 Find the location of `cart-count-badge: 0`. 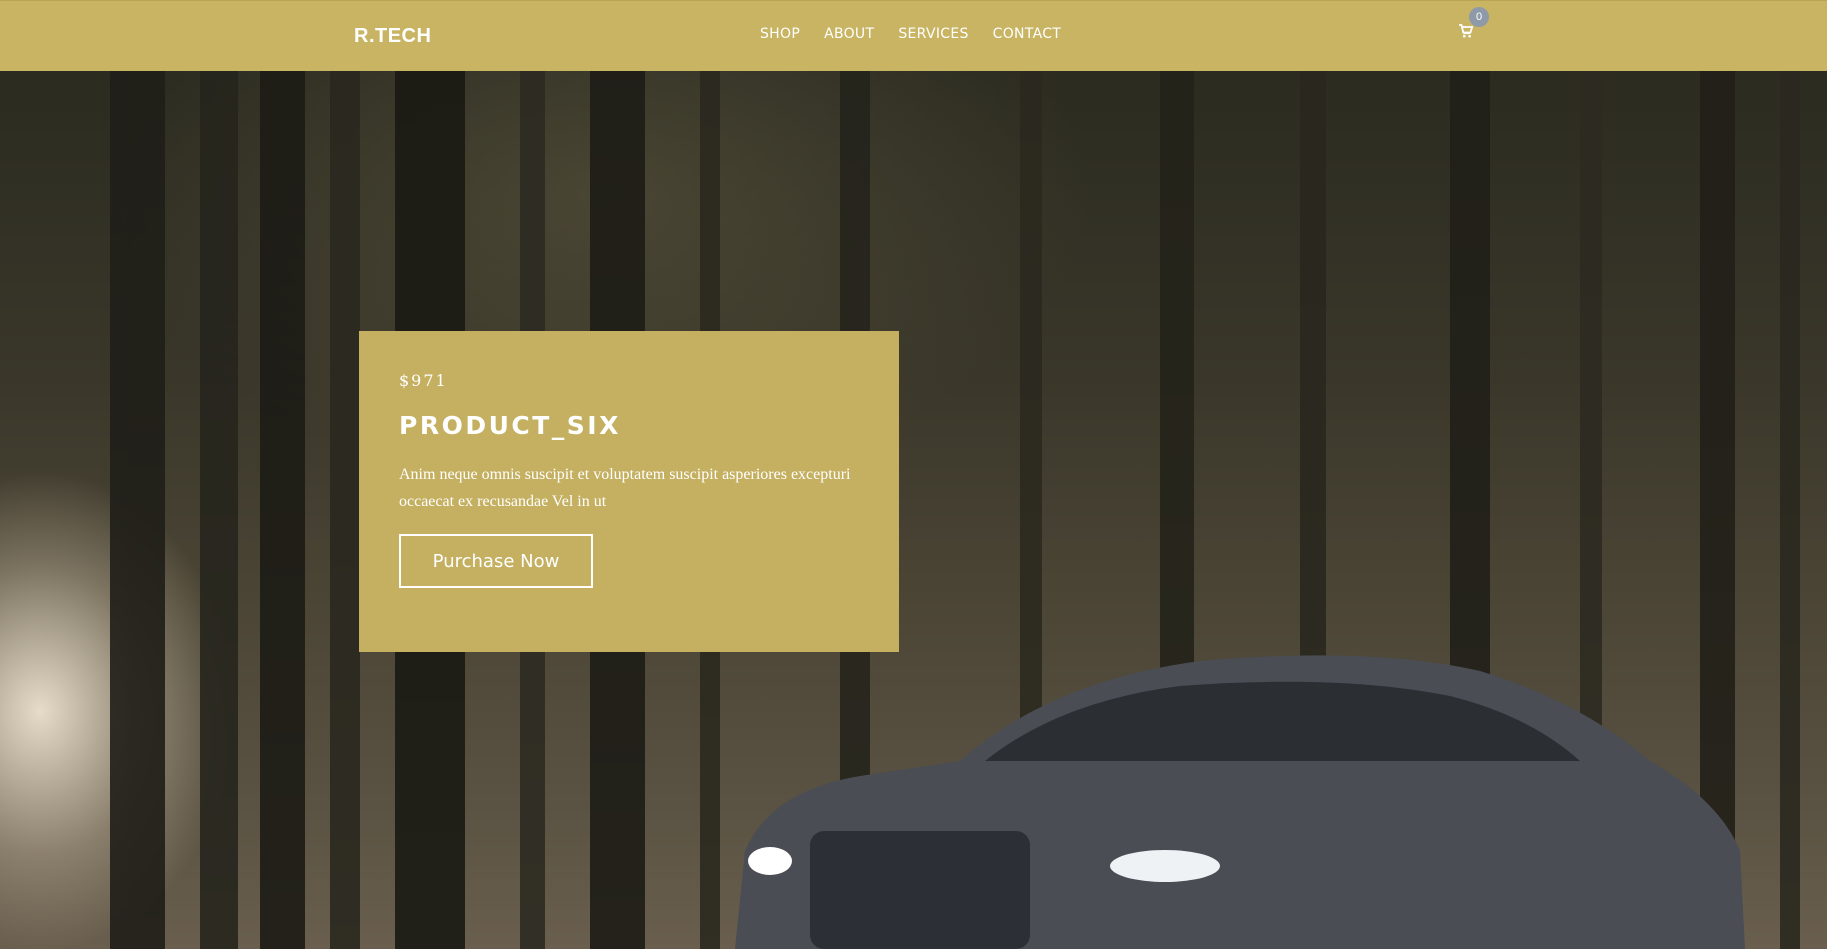

cart-count-badge: 0 is located at coordinates (1479, 17).